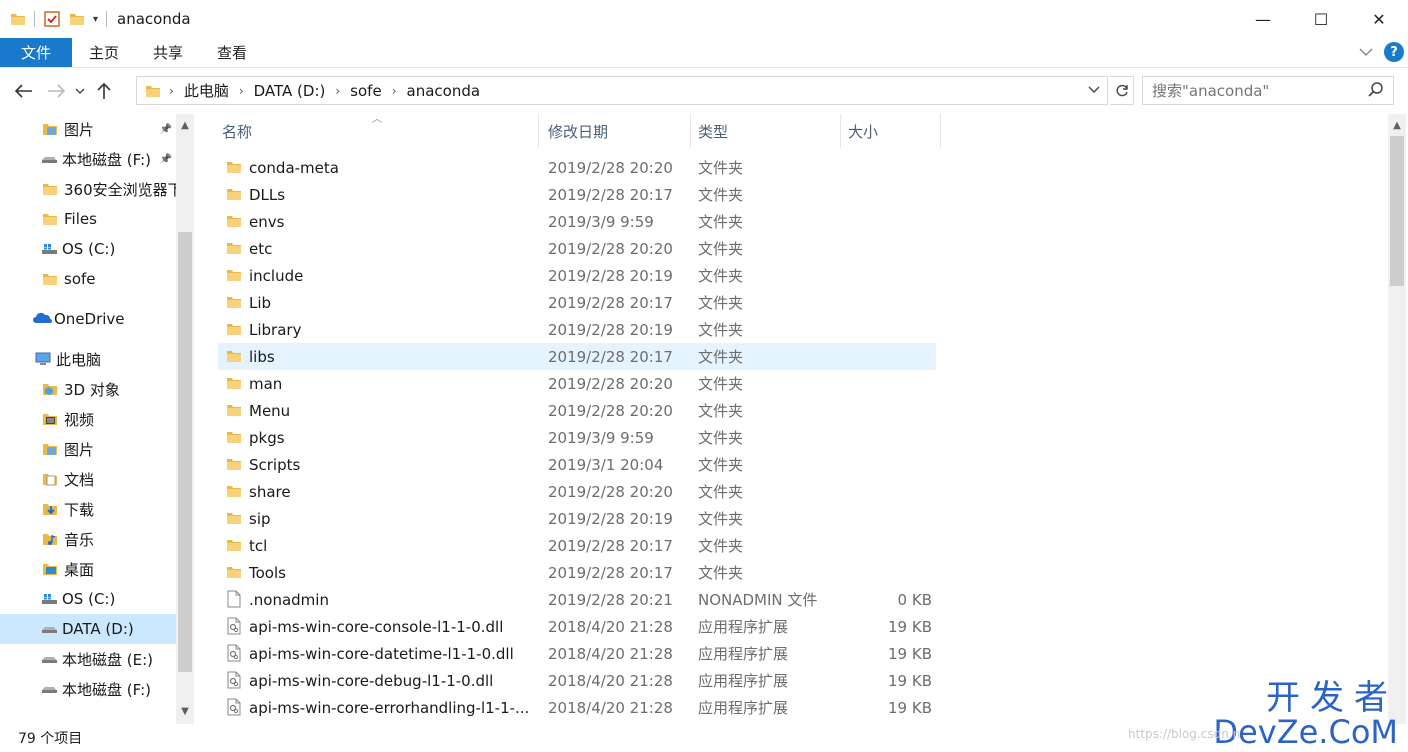 Image resolution: width=1408 pixels, height=752 pixels. What do you see at coordinates (577, 437) in the screenshot?
I see `file-row: pkgs 2019/3/9 9:59 文件夹` at bounding box center [577, 437].